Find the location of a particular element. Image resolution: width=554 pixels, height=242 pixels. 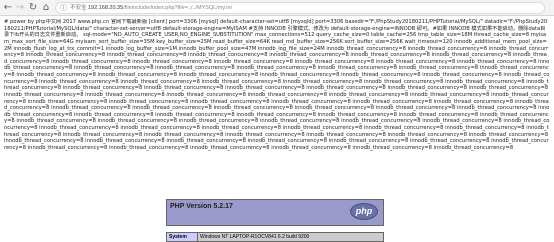

url-host: 192.168.20.35 is located at coordinates (106, 8).